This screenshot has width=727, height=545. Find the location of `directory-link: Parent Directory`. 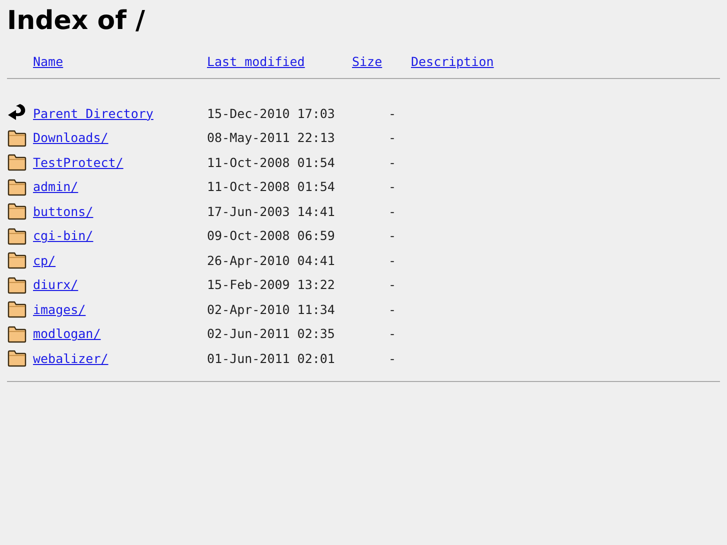

directory-link: Parent Directory is located at coordinates (93, 113).